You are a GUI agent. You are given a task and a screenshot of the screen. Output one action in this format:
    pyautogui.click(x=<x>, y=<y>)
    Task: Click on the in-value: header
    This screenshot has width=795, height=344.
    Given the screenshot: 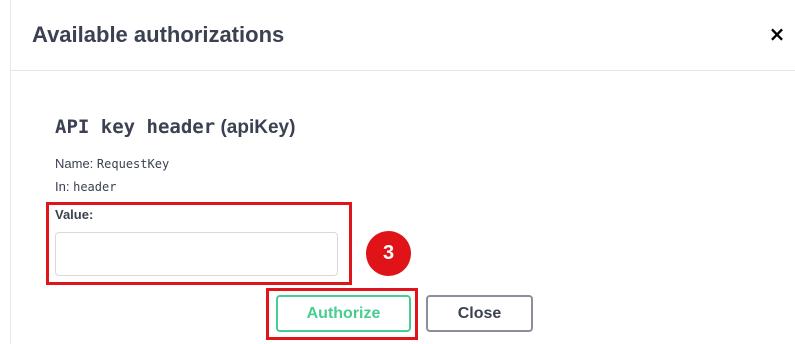 What is the action you would take?
    pyautogui.click(x=95, y=187)
    